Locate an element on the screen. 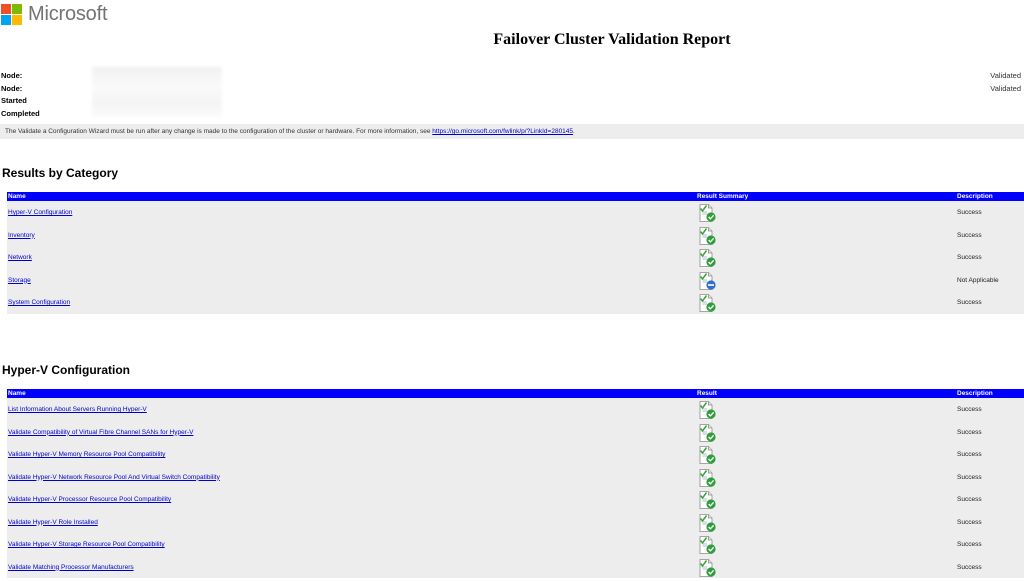 The image size is (1024, 581). table-row: Hyper-V Configuration Success is located at coordinates (515, 212).